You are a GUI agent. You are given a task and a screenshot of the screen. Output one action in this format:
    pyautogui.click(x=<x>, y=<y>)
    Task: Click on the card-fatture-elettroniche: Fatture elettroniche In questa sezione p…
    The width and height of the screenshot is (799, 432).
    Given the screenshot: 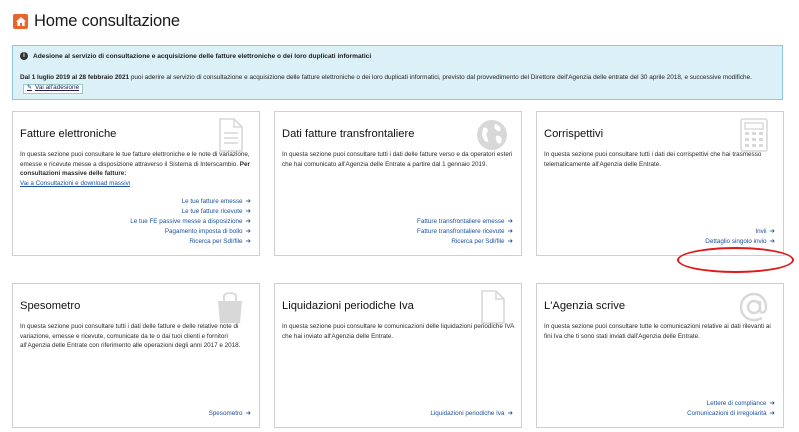 What is the action you would take?
    pyautogui.click(x=136, y=183)
    